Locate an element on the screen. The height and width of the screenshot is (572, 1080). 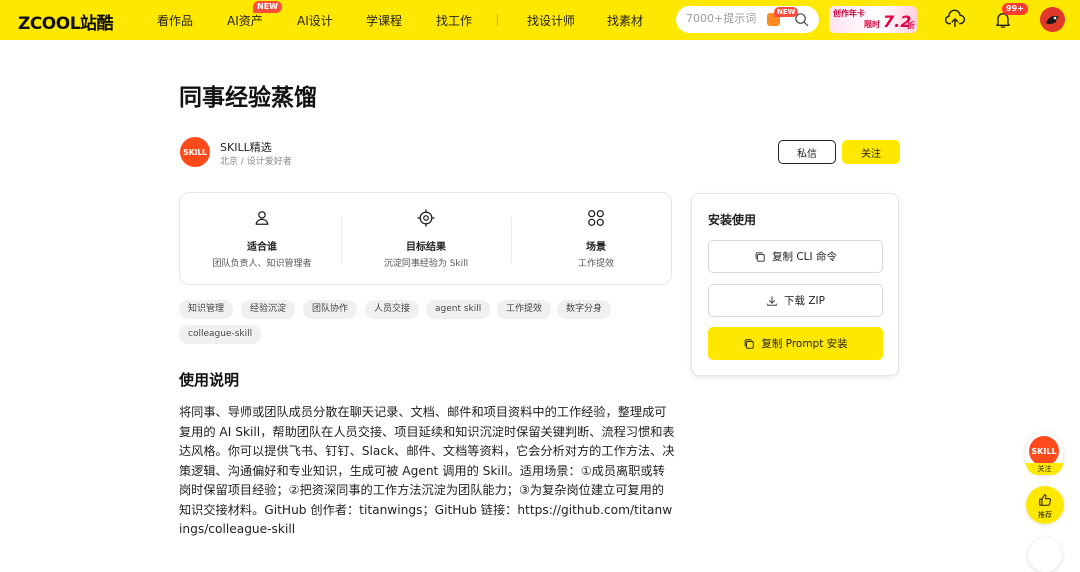
promo-banner: 创作年卡 限时 7.2 折 is located at coordinates (873, 19).